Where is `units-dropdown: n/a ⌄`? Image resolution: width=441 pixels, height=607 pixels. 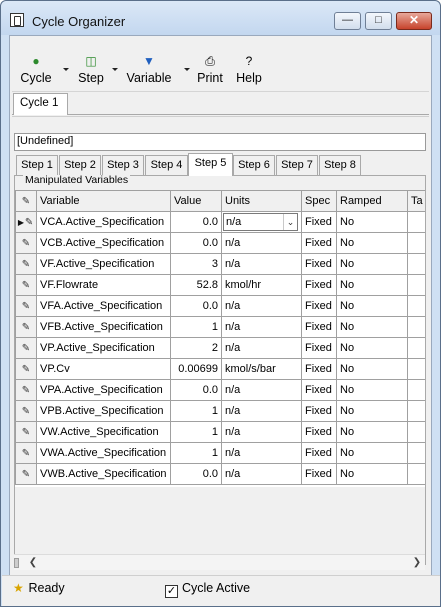
units-dropdown: n/a ⌄ is located at coordinates (260, 222).